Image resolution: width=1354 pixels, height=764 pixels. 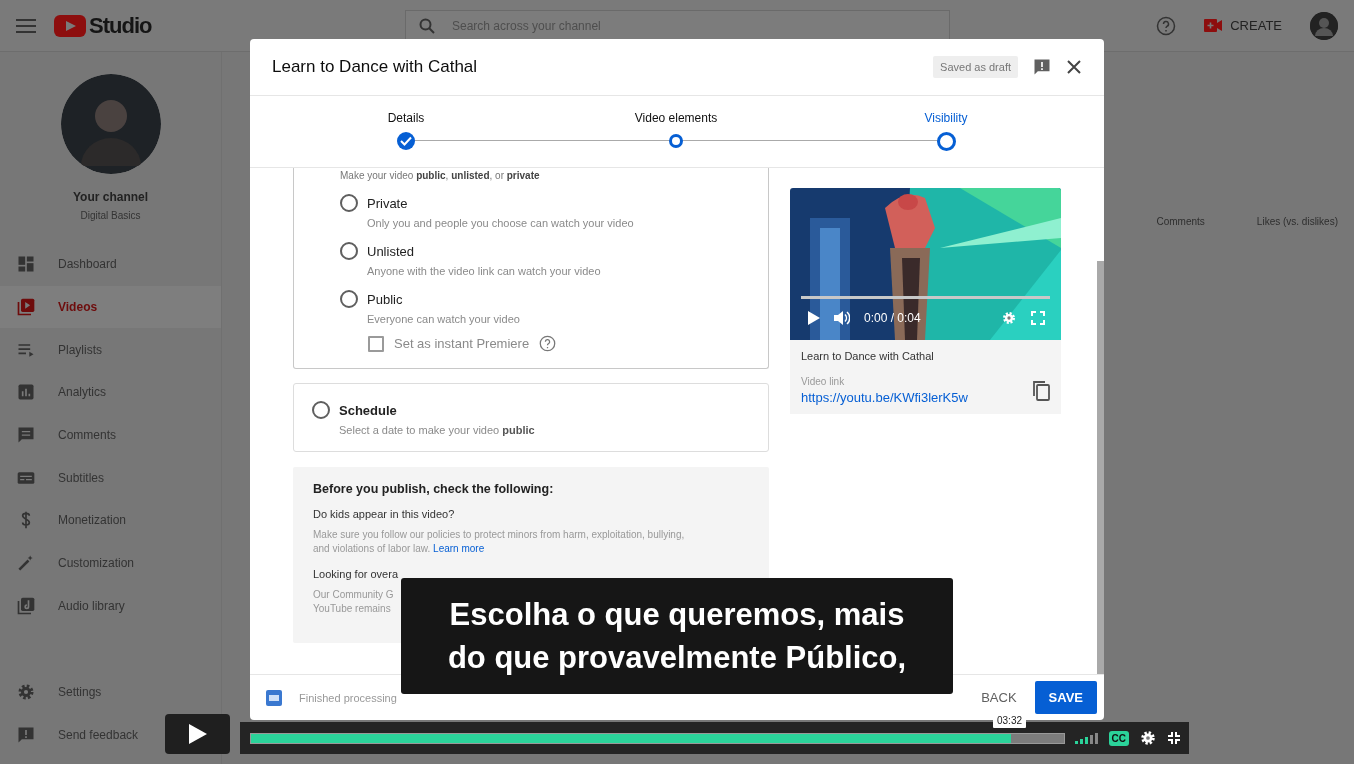 I want to click on step-tab: Details, so click(x=406, y=131).